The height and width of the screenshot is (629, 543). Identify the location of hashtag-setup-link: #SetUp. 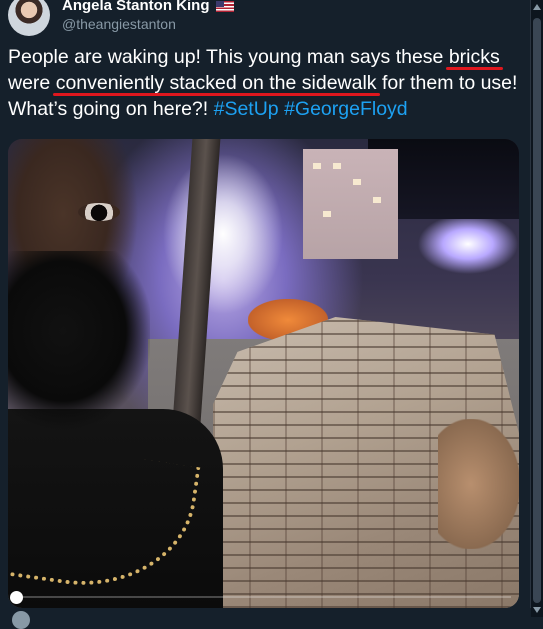
(246, 109).